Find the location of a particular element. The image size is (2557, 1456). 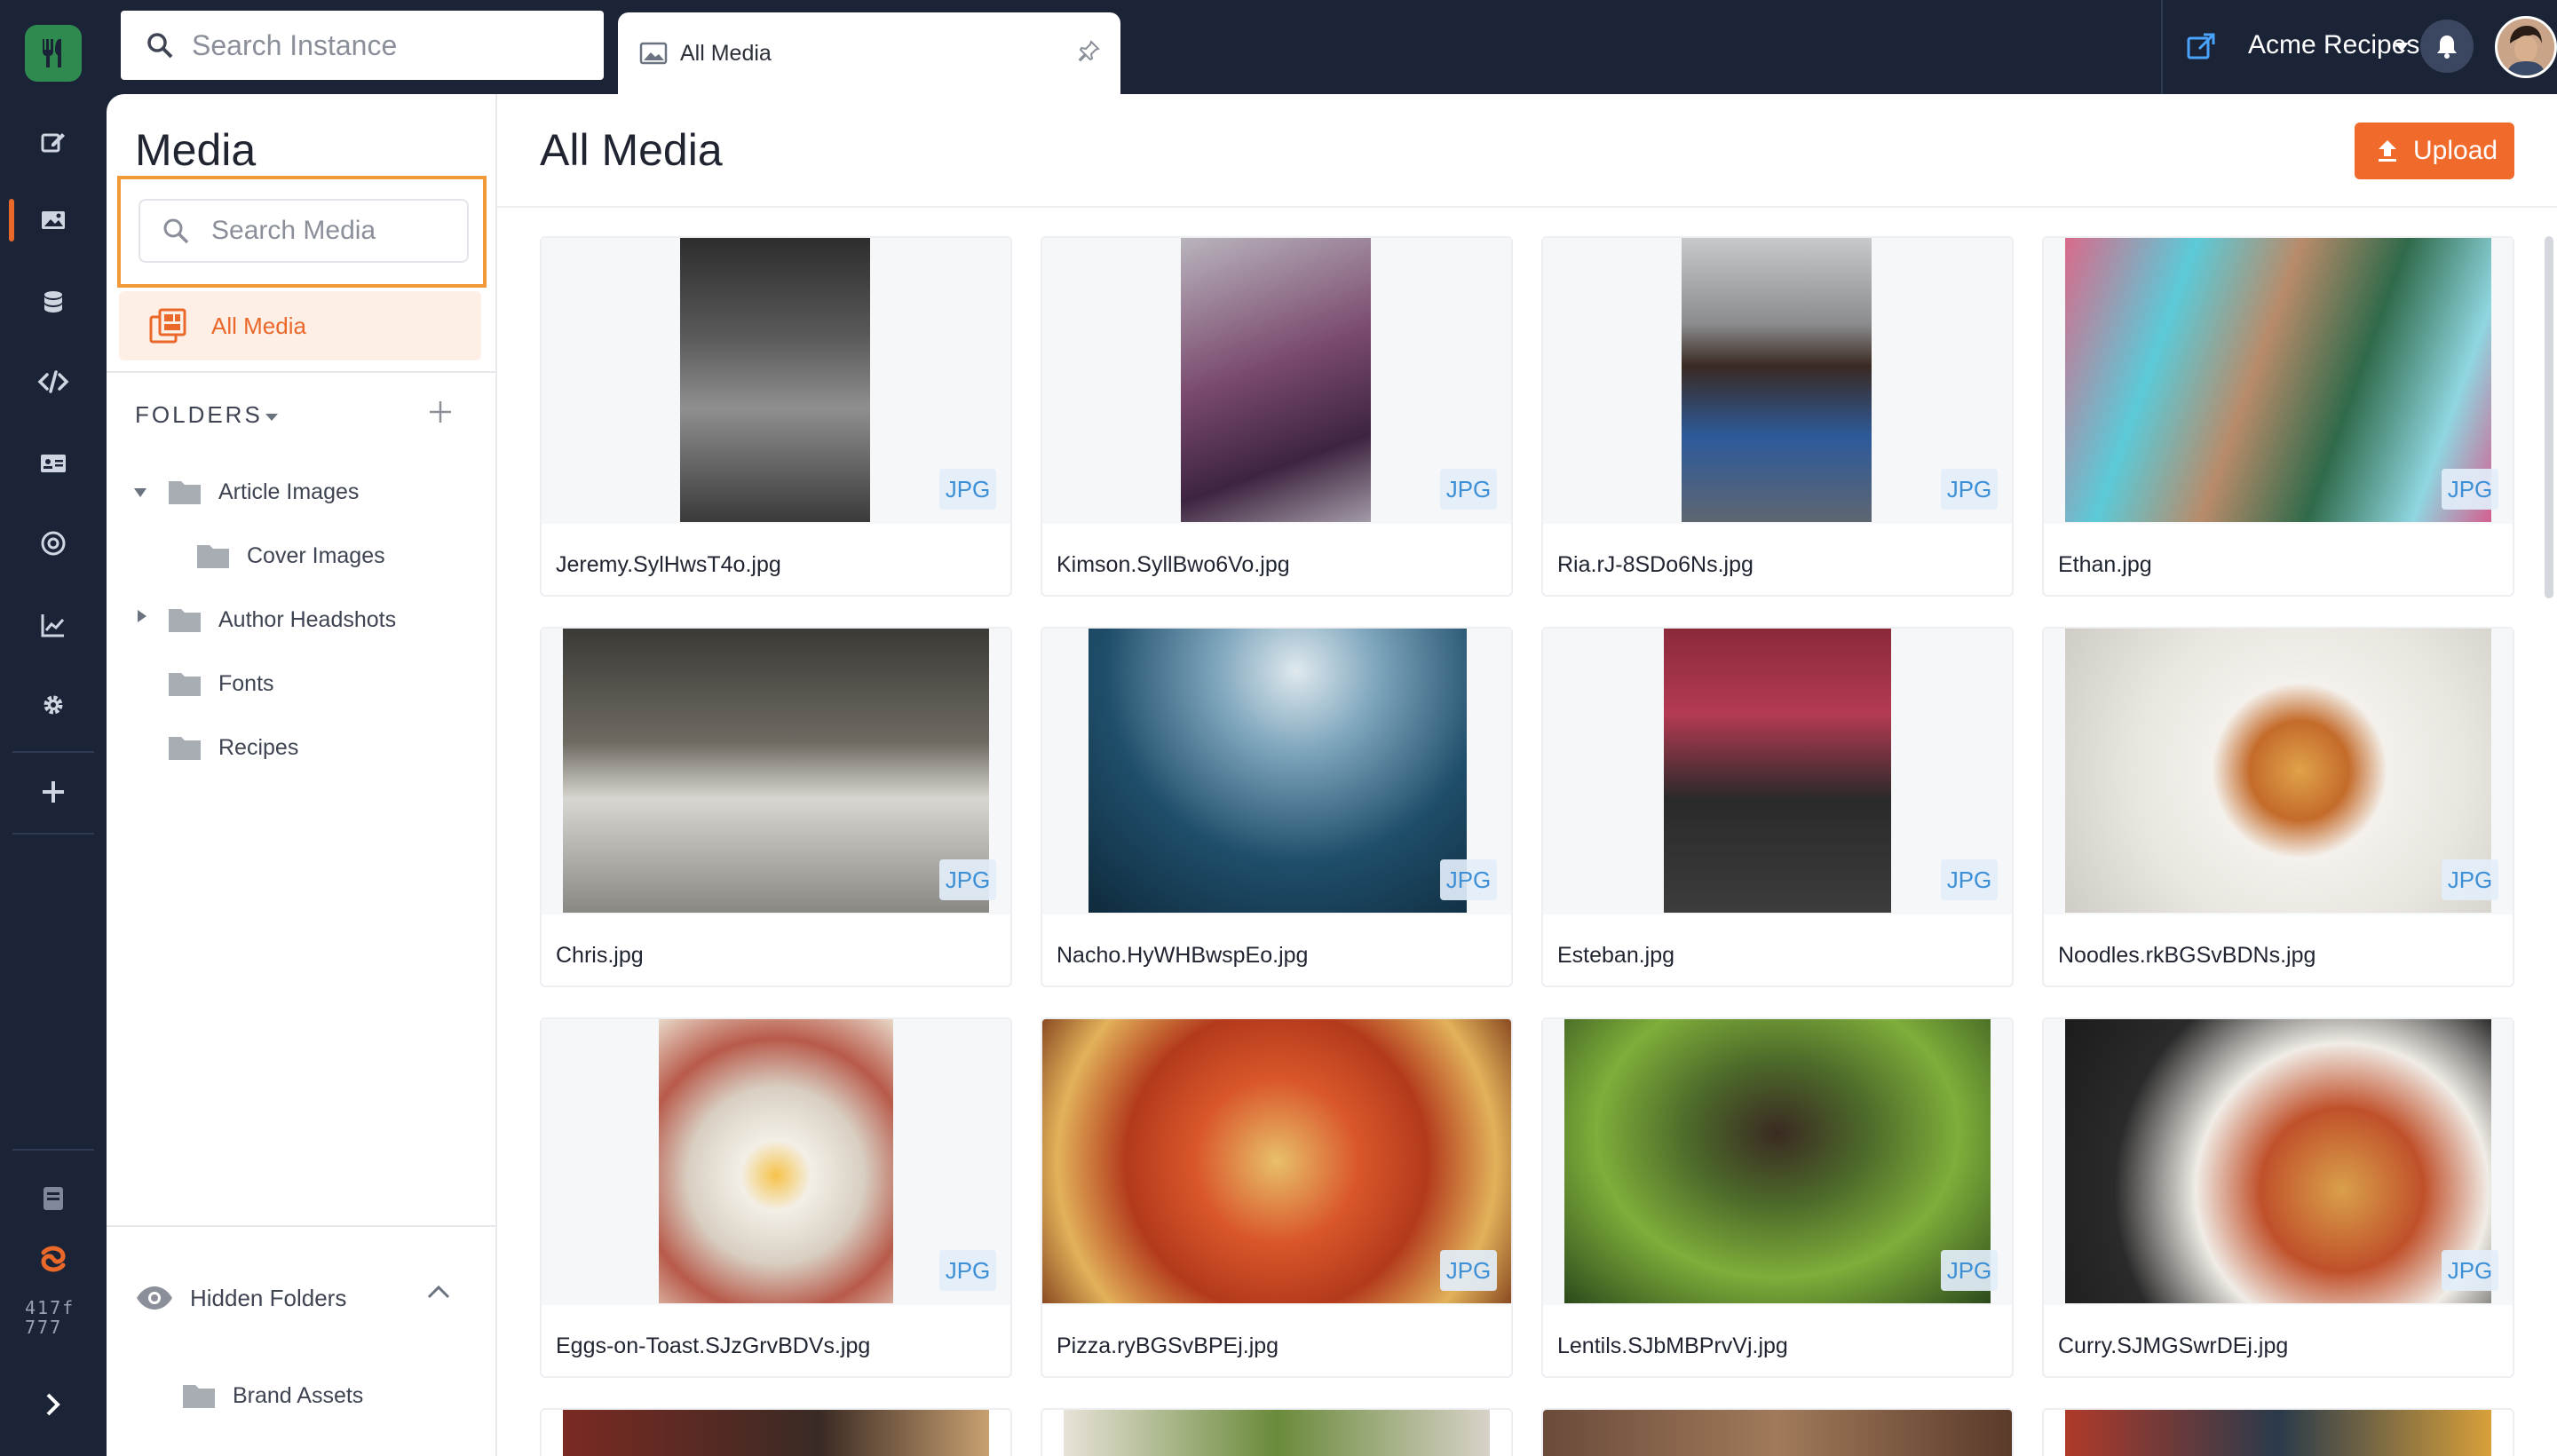

media-card: JPG Kimson.SyllBwo6Vo.jpg is located at coordinates (1277, 416).